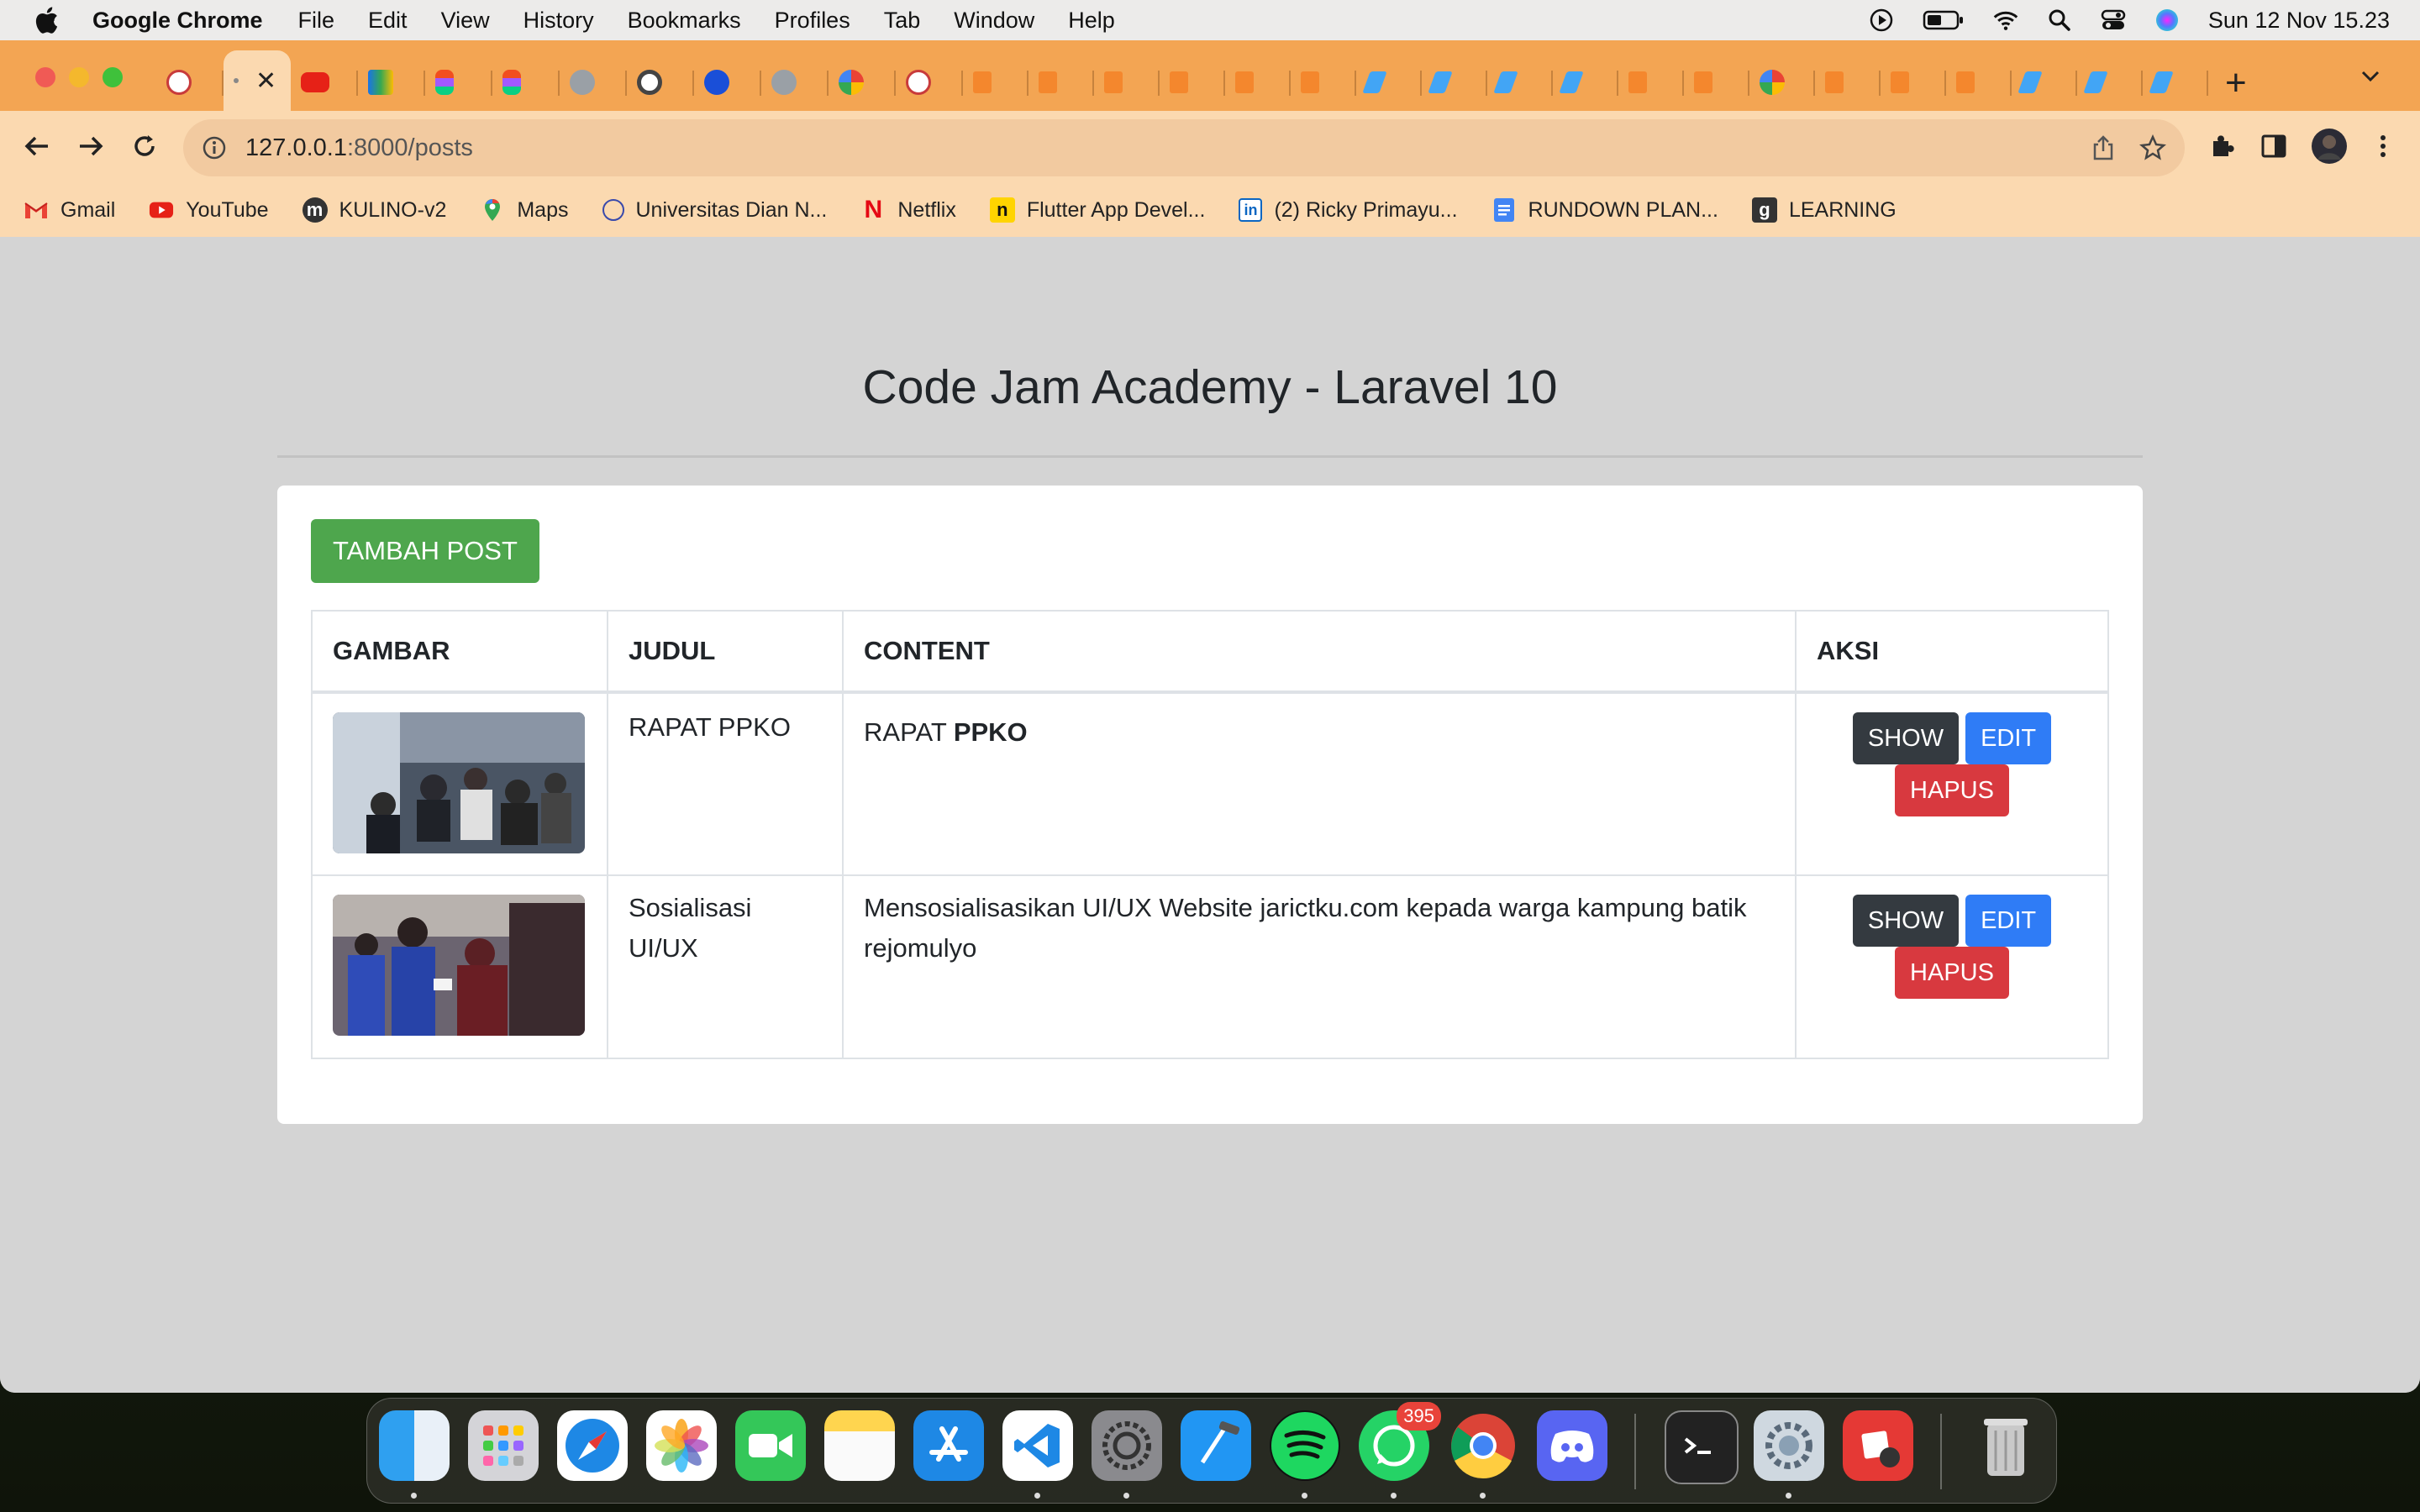  I want to click on battery-icon, so click(1944, 20).